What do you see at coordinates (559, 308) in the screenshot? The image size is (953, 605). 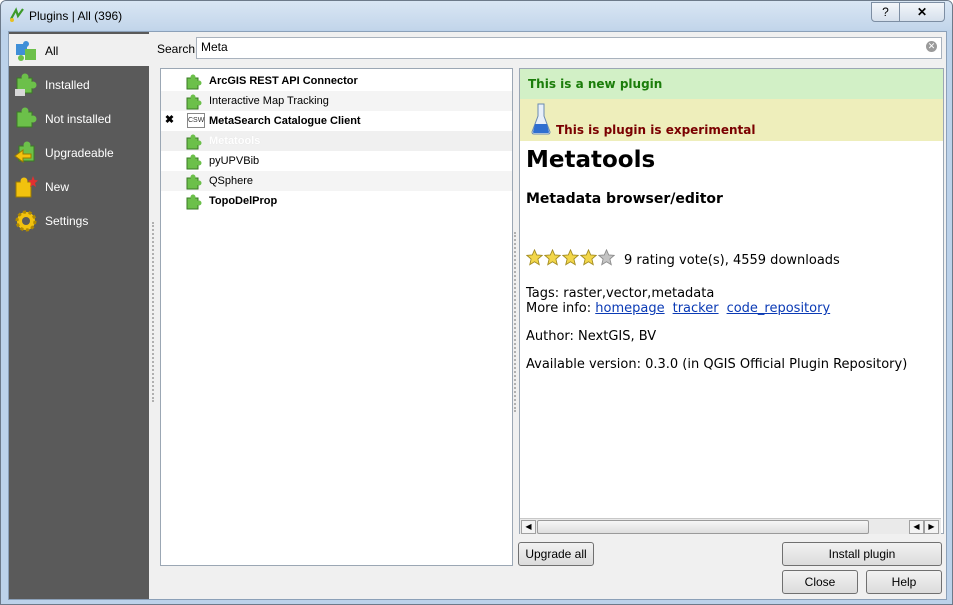 I see `more-info-label: More info:` at bounding box center [559, 308].